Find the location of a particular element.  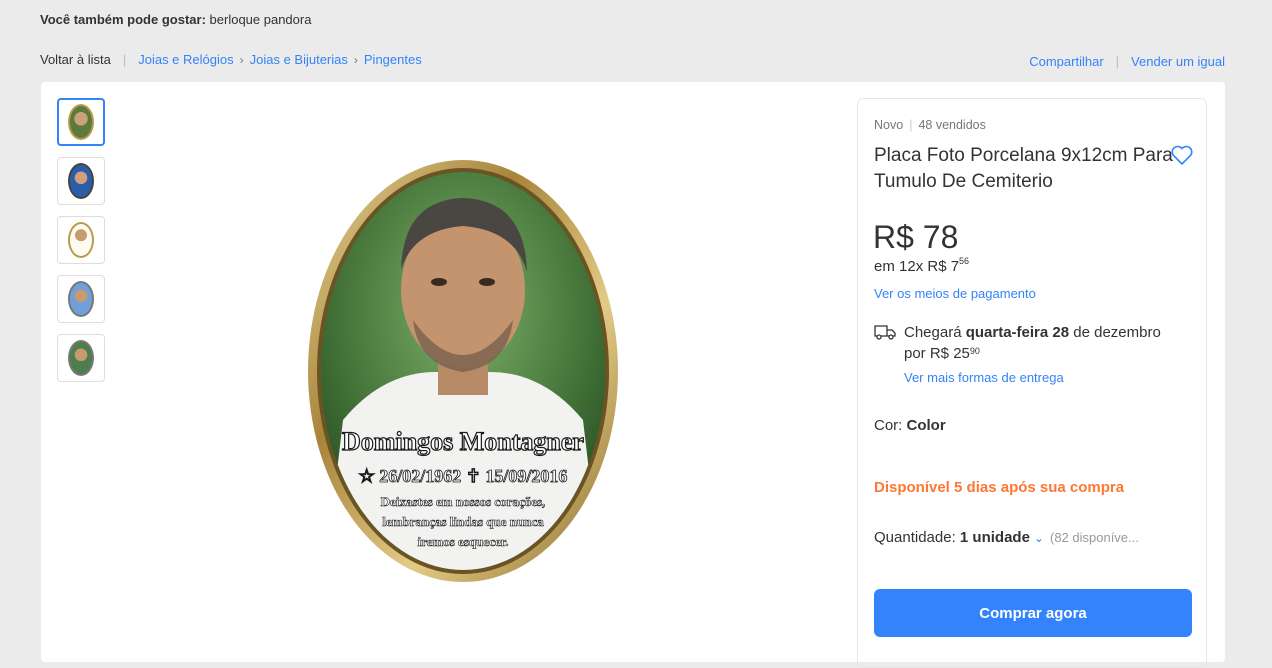

memorial-name: Domingos Montagner is located at coordinates (463, 441).